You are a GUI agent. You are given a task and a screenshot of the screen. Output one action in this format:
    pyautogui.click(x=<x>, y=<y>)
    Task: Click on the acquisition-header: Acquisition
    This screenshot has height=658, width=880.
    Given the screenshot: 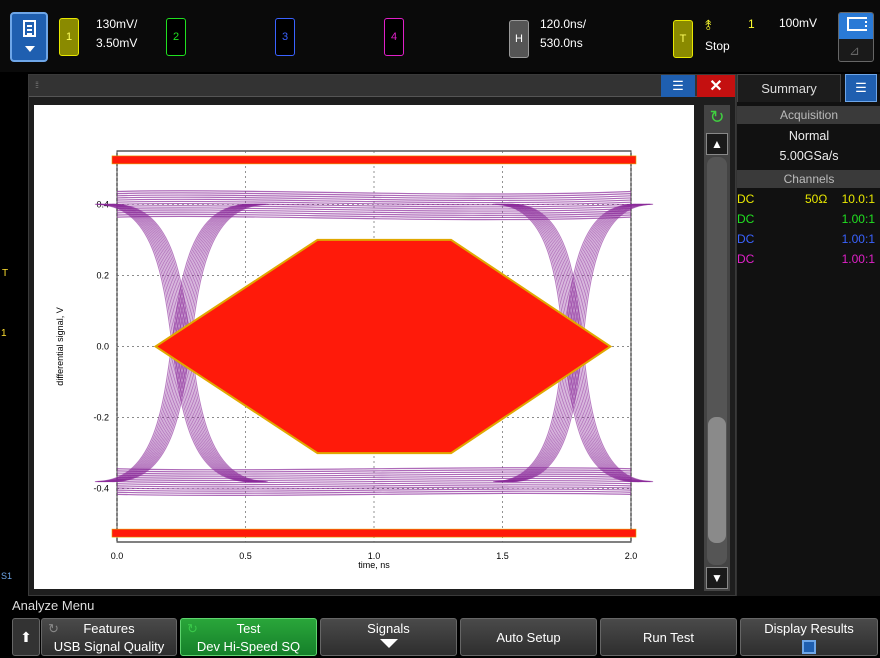 What is the action you would take?
    pyautogui.click(x=808, y=115)
    